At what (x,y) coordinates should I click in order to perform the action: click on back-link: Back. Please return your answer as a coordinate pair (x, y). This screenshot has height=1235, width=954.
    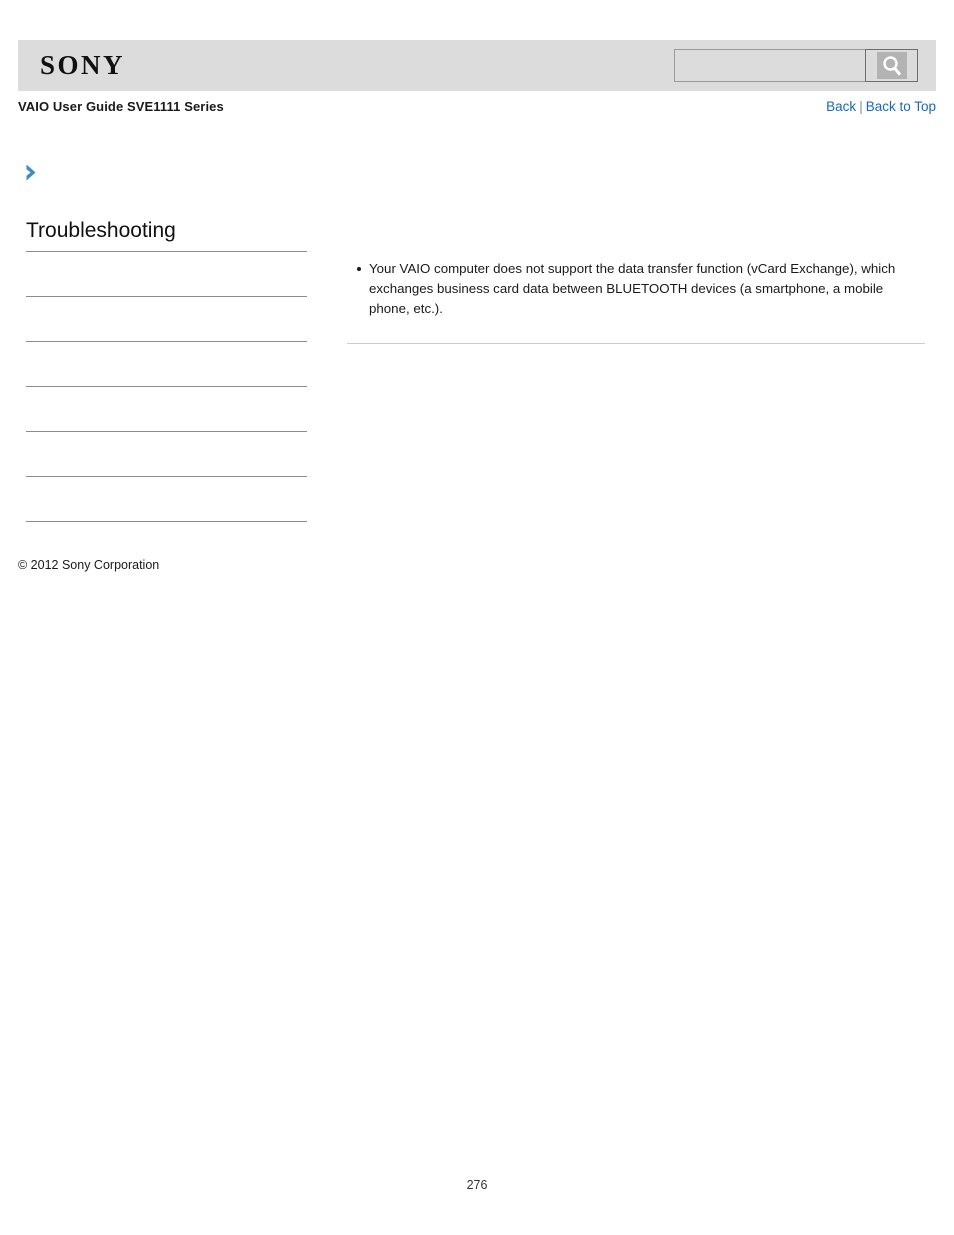
    Looking at the image, I should click on (841, 106).